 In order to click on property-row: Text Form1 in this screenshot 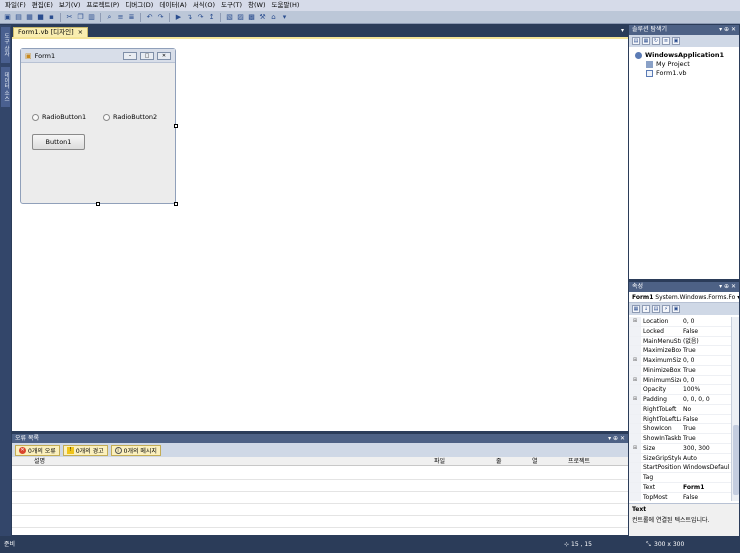, I will do `click(684, 487)`.